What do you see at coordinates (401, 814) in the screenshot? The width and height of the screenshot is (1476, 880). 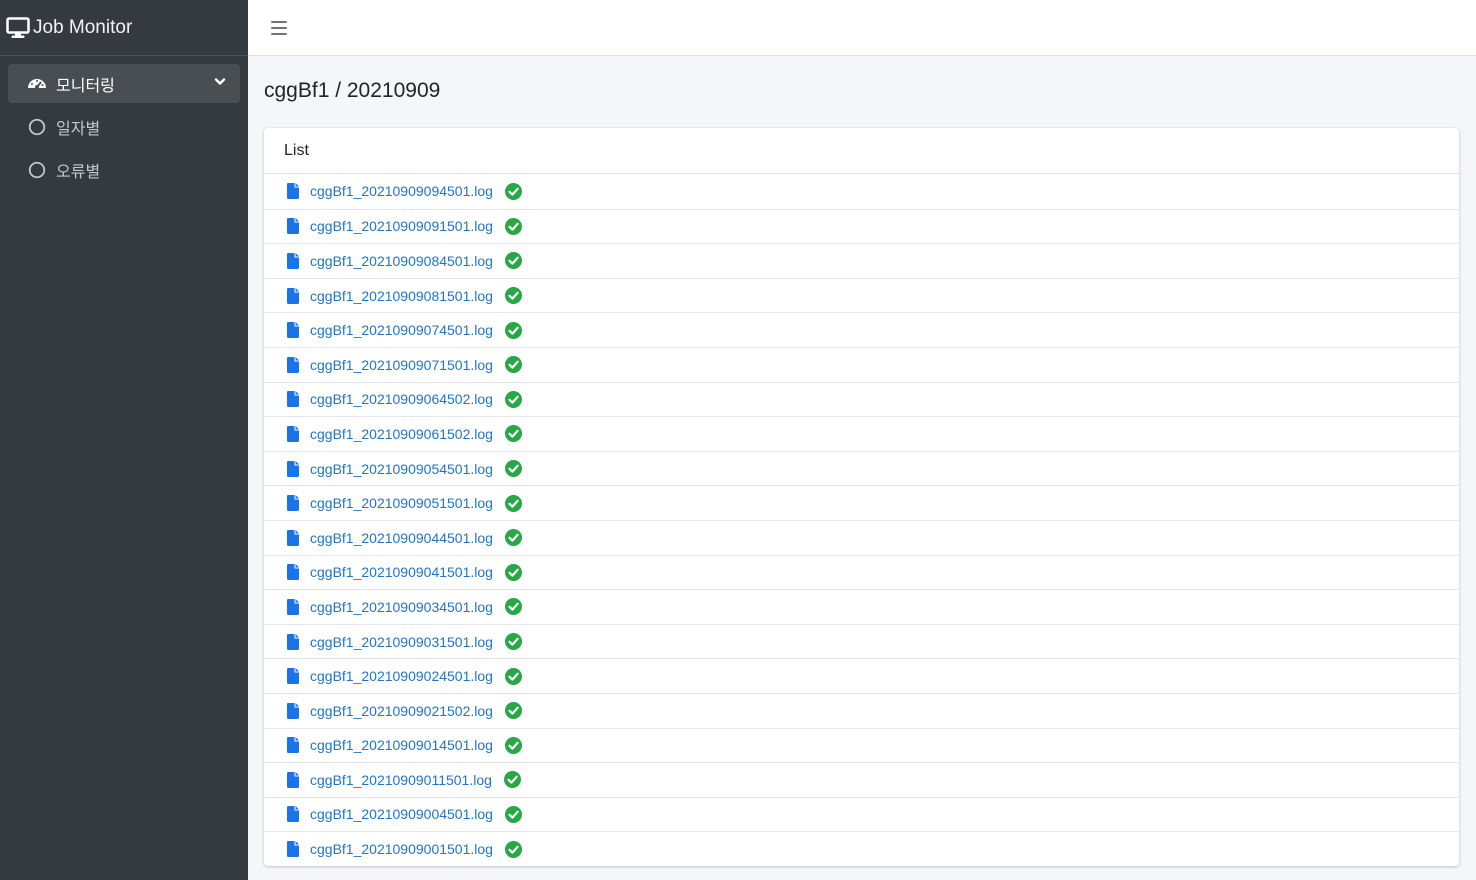 I see `log-file-link: cggBf1_20210909004501.log` at bounding box center [401, 814].